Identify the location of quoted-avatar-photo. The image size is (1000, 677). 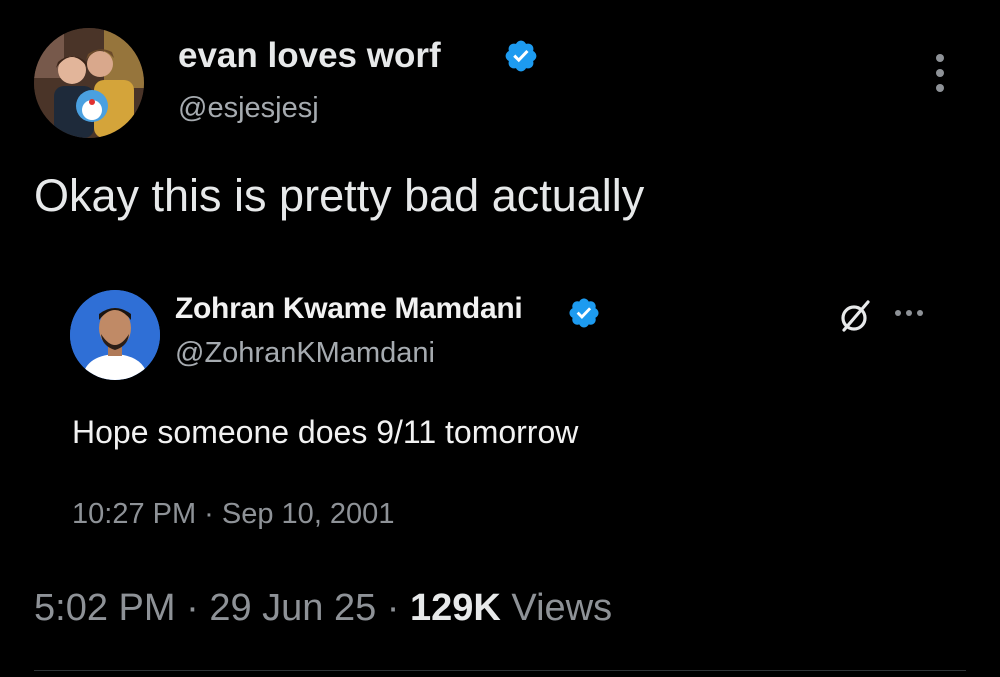
(115, 335).